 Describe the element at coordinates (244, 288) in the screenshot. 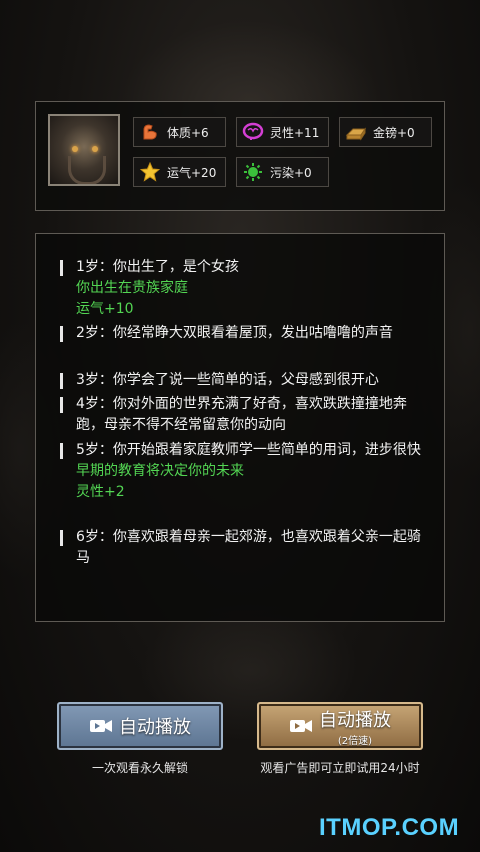

I see `log-entry: 1岁：你出生了，是个女孩 你出生在贵族家庭 运气+10` at that location.